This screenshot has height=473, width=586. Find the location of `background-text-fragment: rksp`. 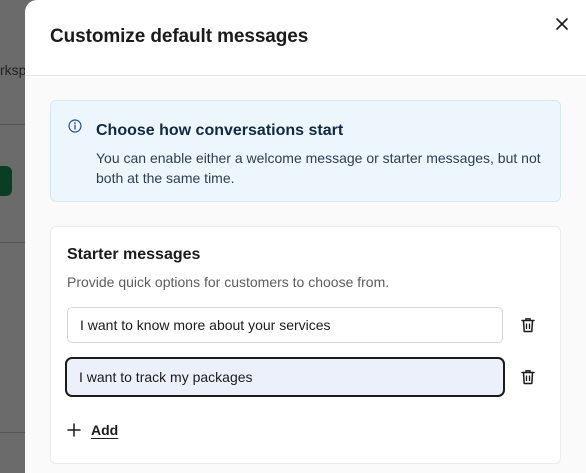

background-text-fragment: rksp is located at coordinates (13, 70).